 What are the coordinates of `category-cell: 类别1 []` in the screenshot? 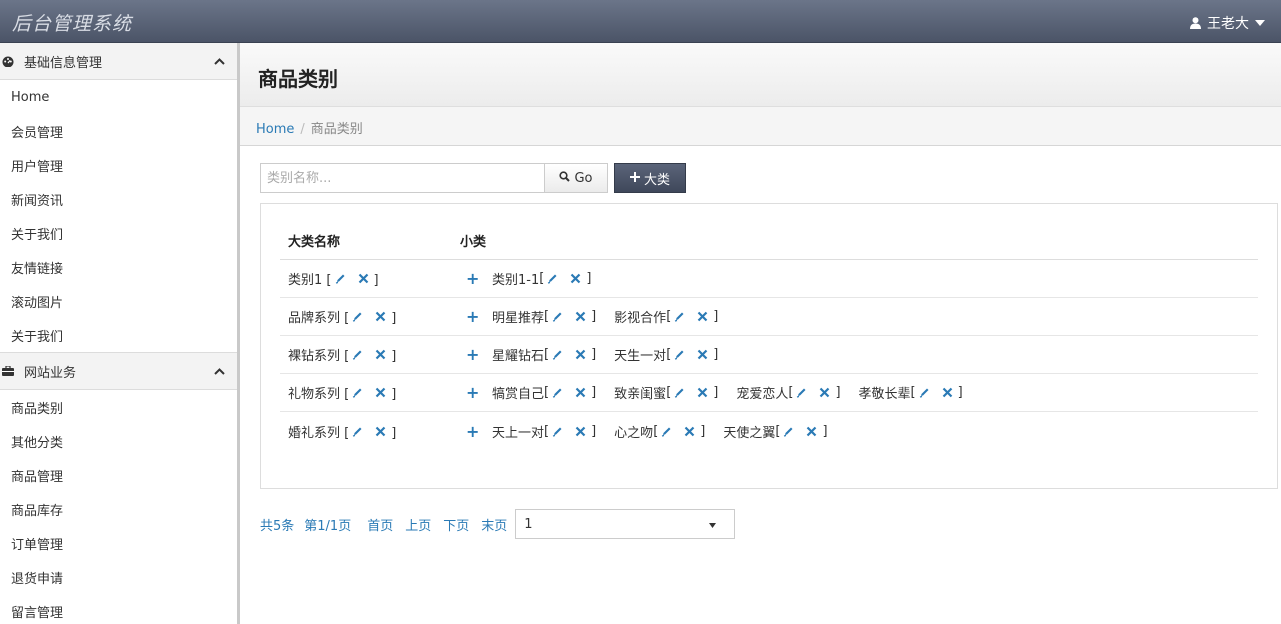 It's located at (333, 280).